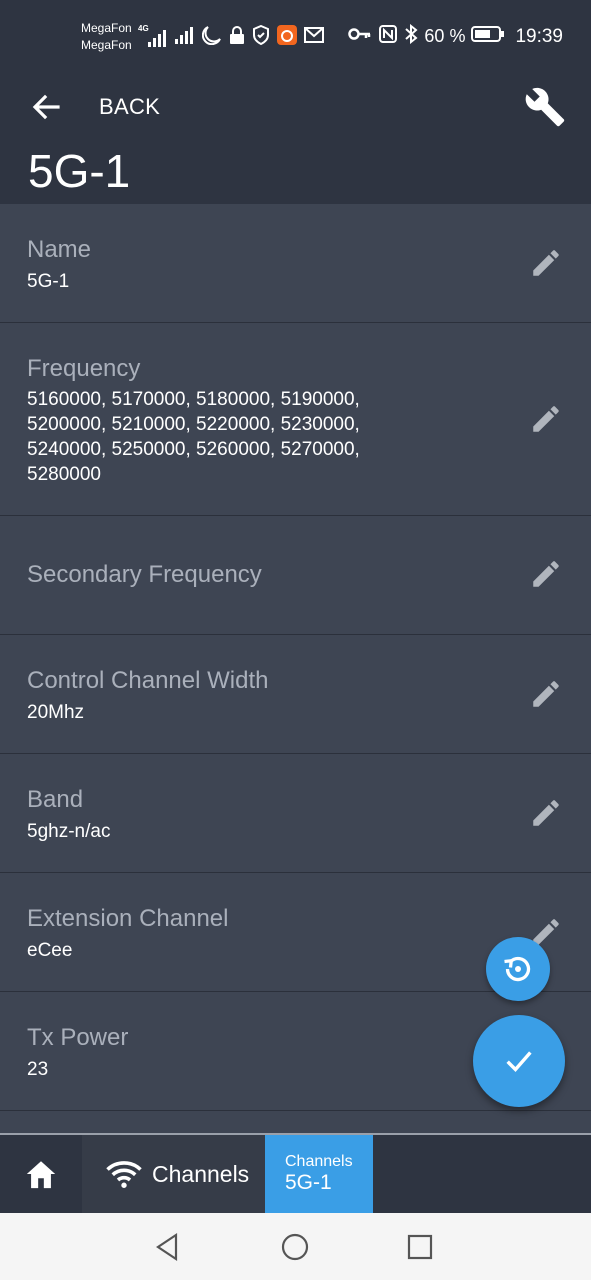  I want to click on battery-percent: 60 %, so click(445, 36).